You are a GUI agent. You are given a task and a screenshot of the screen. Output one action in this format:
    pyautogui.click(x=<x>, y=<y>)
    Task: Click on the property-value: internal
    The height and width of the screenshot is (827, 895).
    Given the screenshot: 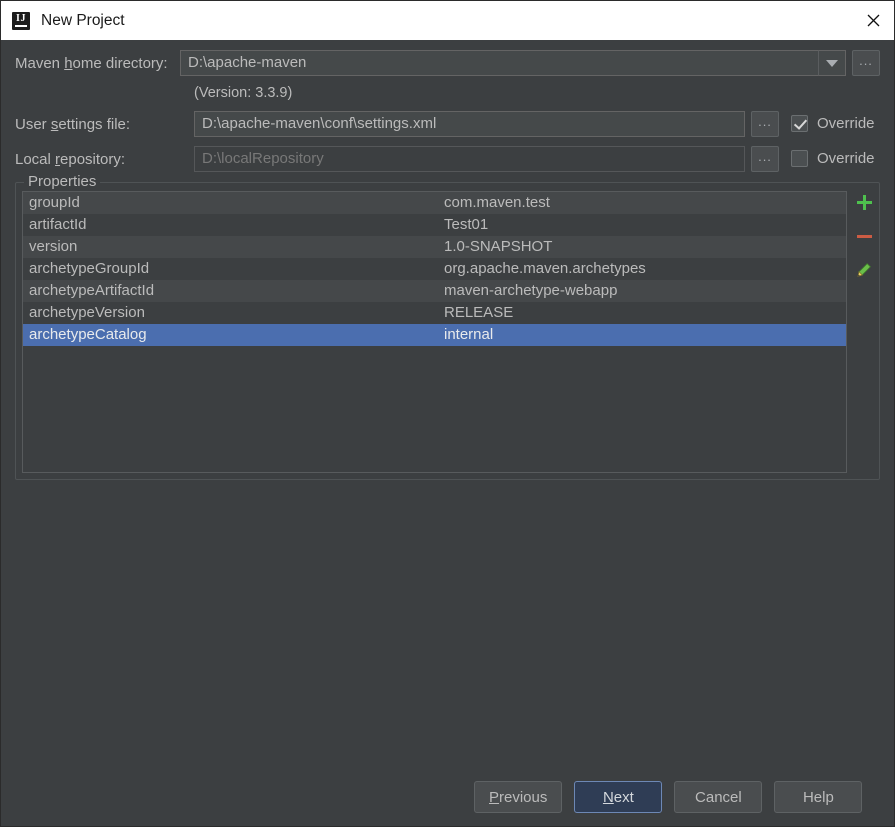 What is the action you would take?
    pyautogui.click(x=469, y=334)
    